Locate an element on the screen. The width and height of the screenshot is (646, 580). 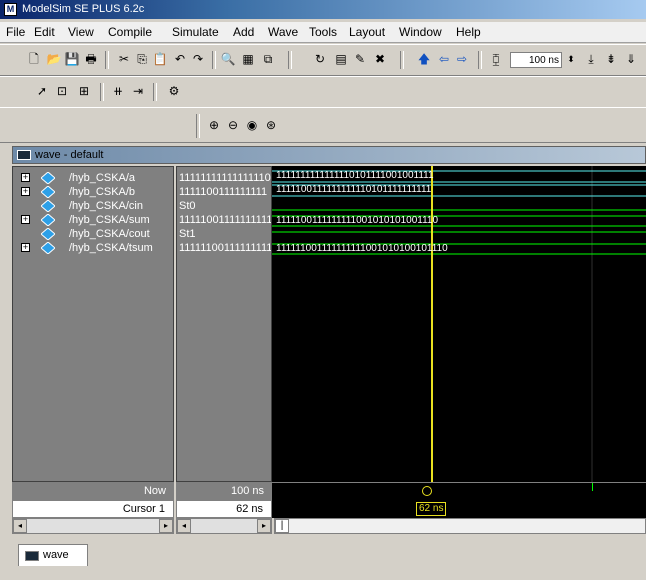
menu-simulate: Simulate is located at coordinates (195, 32).